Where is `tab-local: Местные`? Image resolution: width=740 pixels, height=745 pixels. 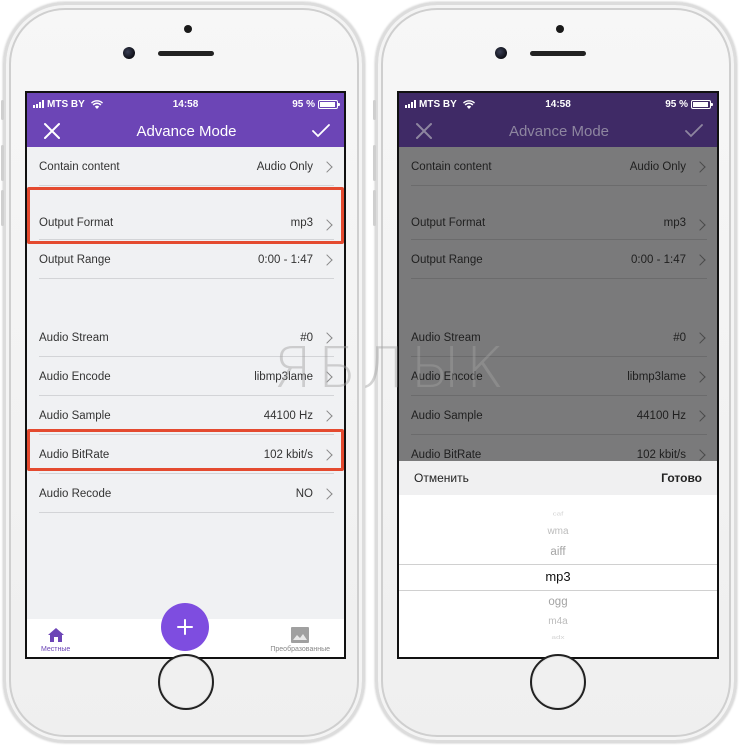
tab-local: Местные is located at coordinates (55, 640).